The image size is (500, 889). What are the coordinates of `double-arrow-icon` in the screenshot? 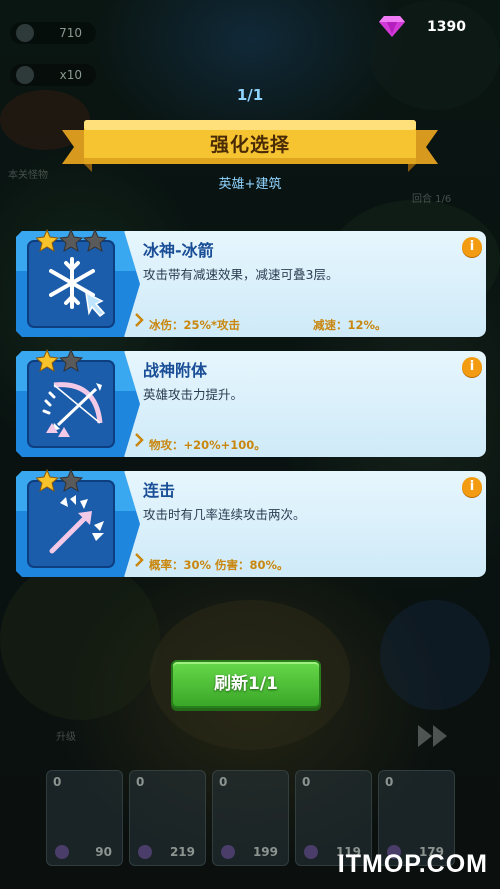 It's located at (75, 528).